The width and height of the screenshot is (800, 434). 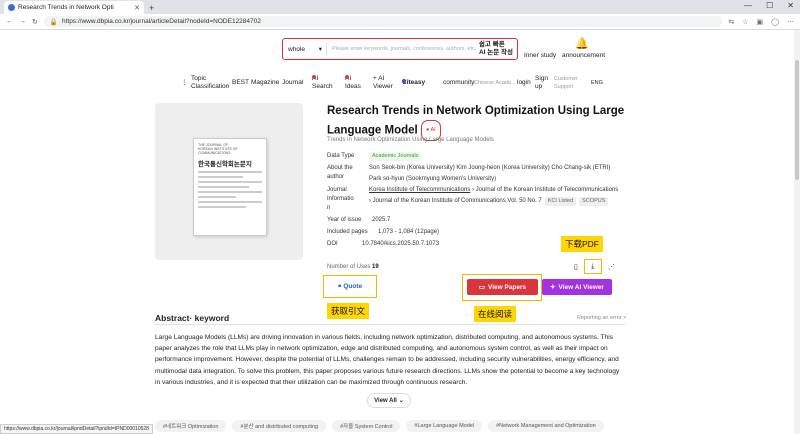 I want to click on inner-study-link: Inner study, so click(x=540, y=55).